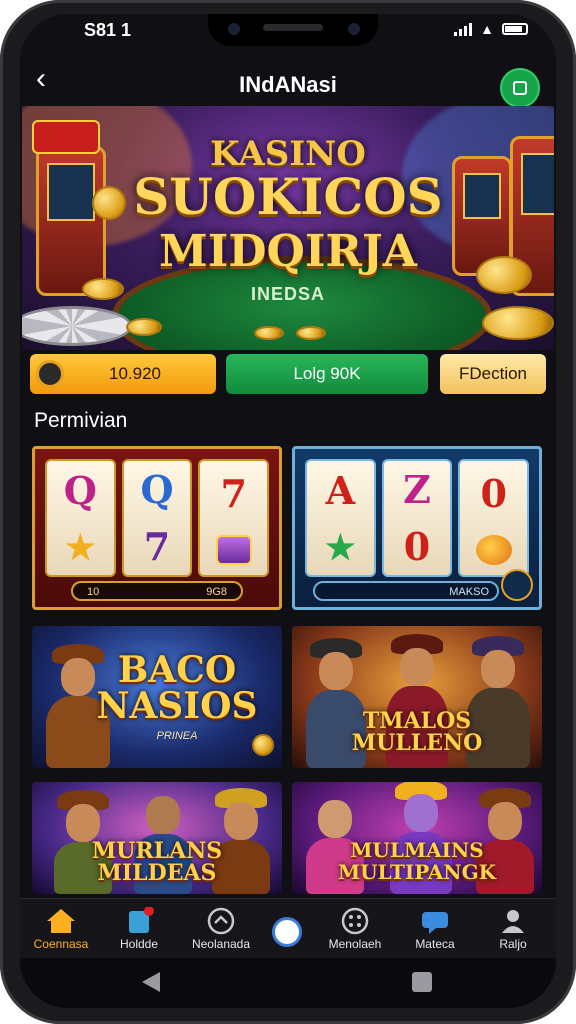  I want to click on gem-icon, so click(233, 550).